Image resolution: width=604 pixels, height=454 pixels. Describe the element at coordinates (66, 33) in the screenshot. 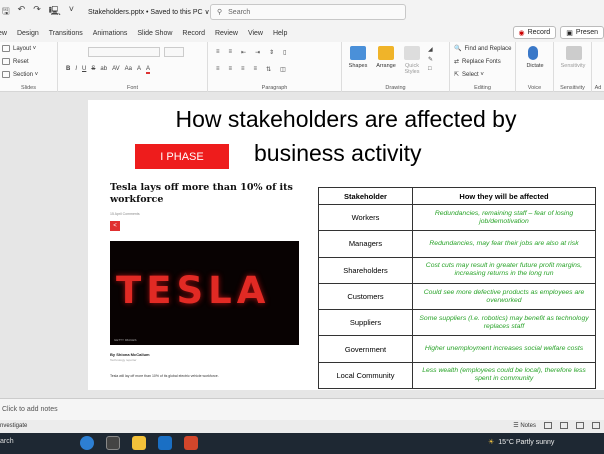

I see `tab-transitions: Transitions` at that location.